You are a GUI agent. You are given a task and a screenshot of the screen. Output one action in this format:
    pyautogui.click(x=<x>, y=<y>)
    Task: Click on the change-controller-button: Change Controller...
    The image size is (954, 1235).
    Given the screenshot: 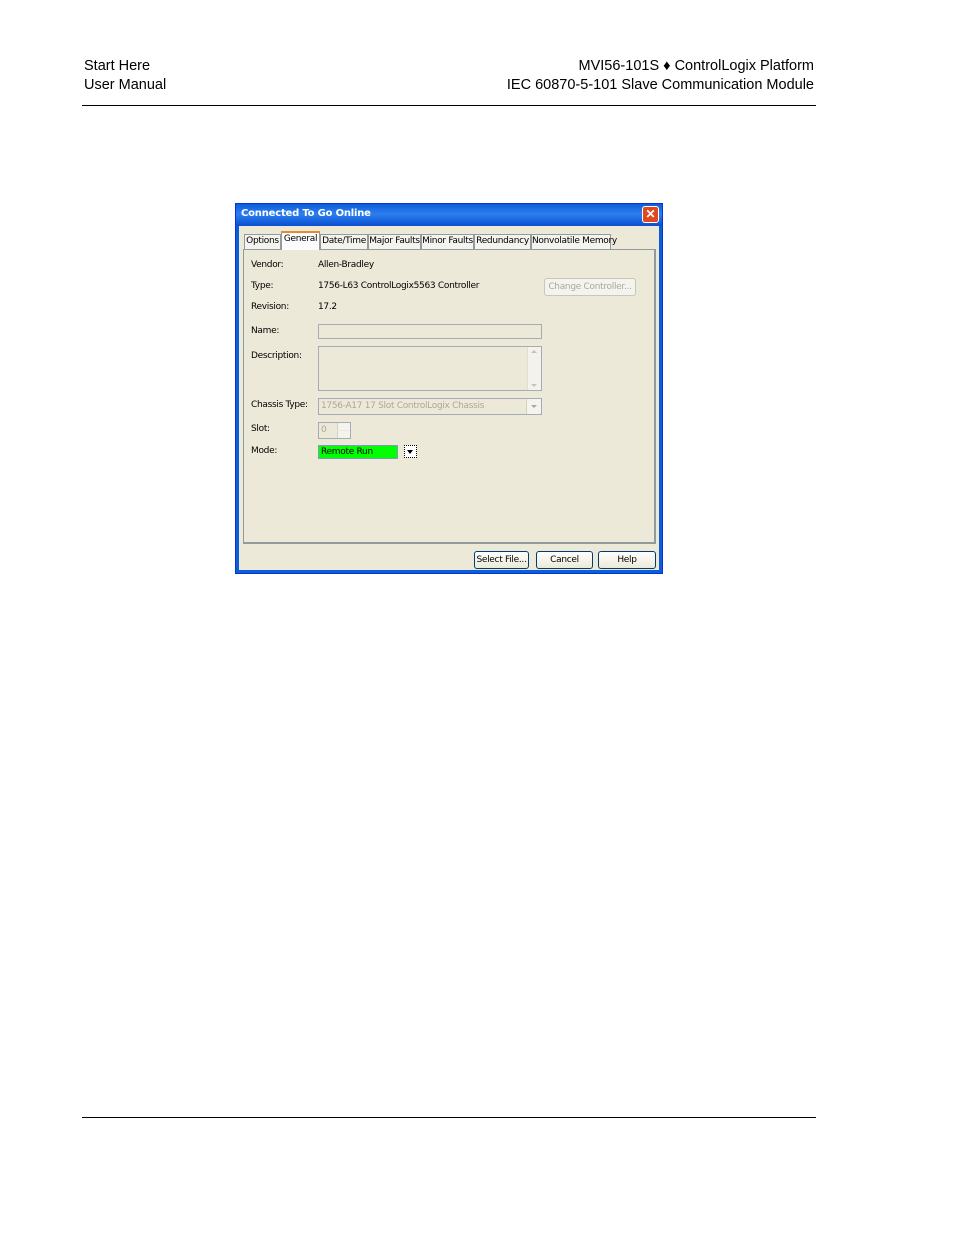 What is the action you would take?
    pyautogui.click(x=590, y=287)
    